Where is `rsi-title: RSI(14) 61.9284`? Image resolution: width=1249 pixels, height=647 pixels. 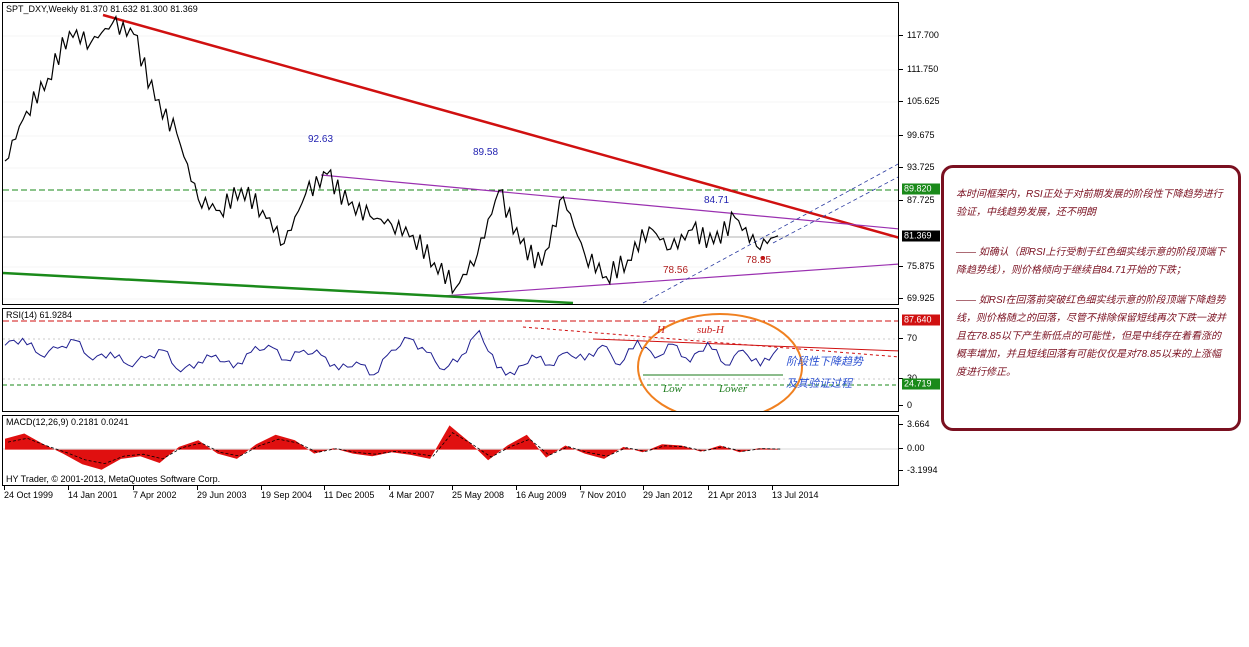 rsi-title: RSI(14) 61.9284 is located at coordinates (39, 315).